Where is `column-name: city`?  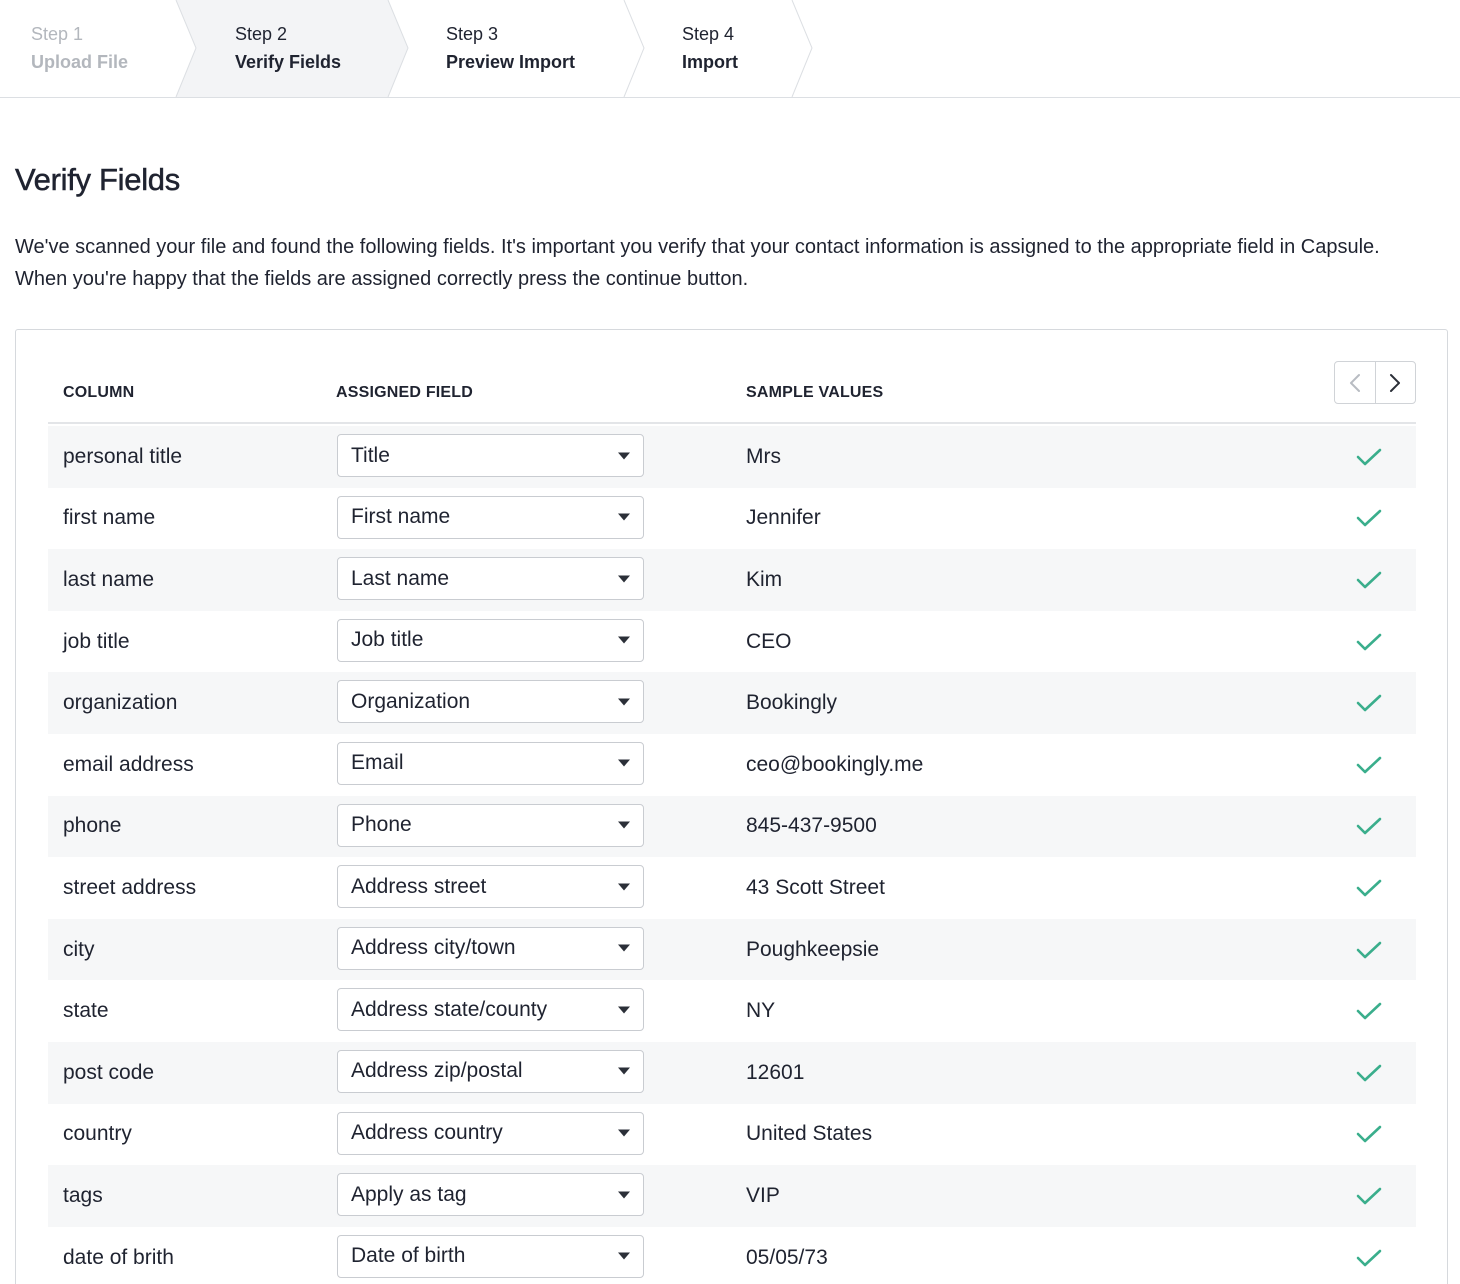
column-name: city is located at coordinates (79, 949).